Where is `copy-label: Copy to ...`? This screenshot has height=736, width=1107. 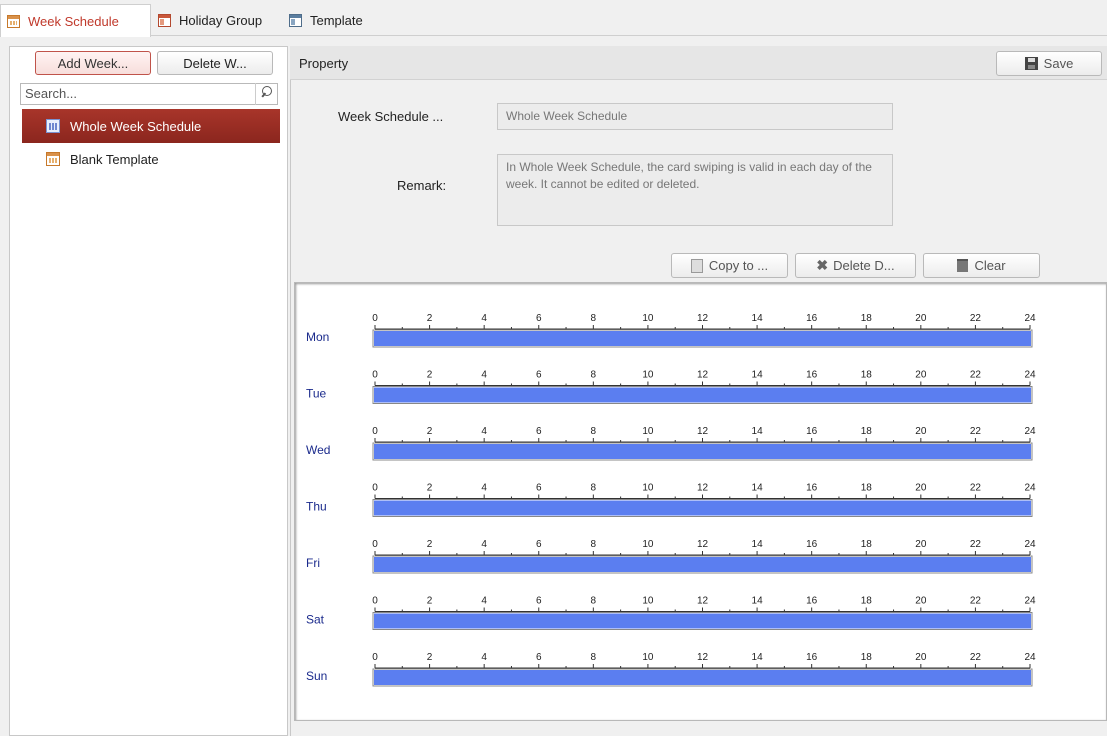 copy-label: Copy to ... is located at coordinates (738, 265).